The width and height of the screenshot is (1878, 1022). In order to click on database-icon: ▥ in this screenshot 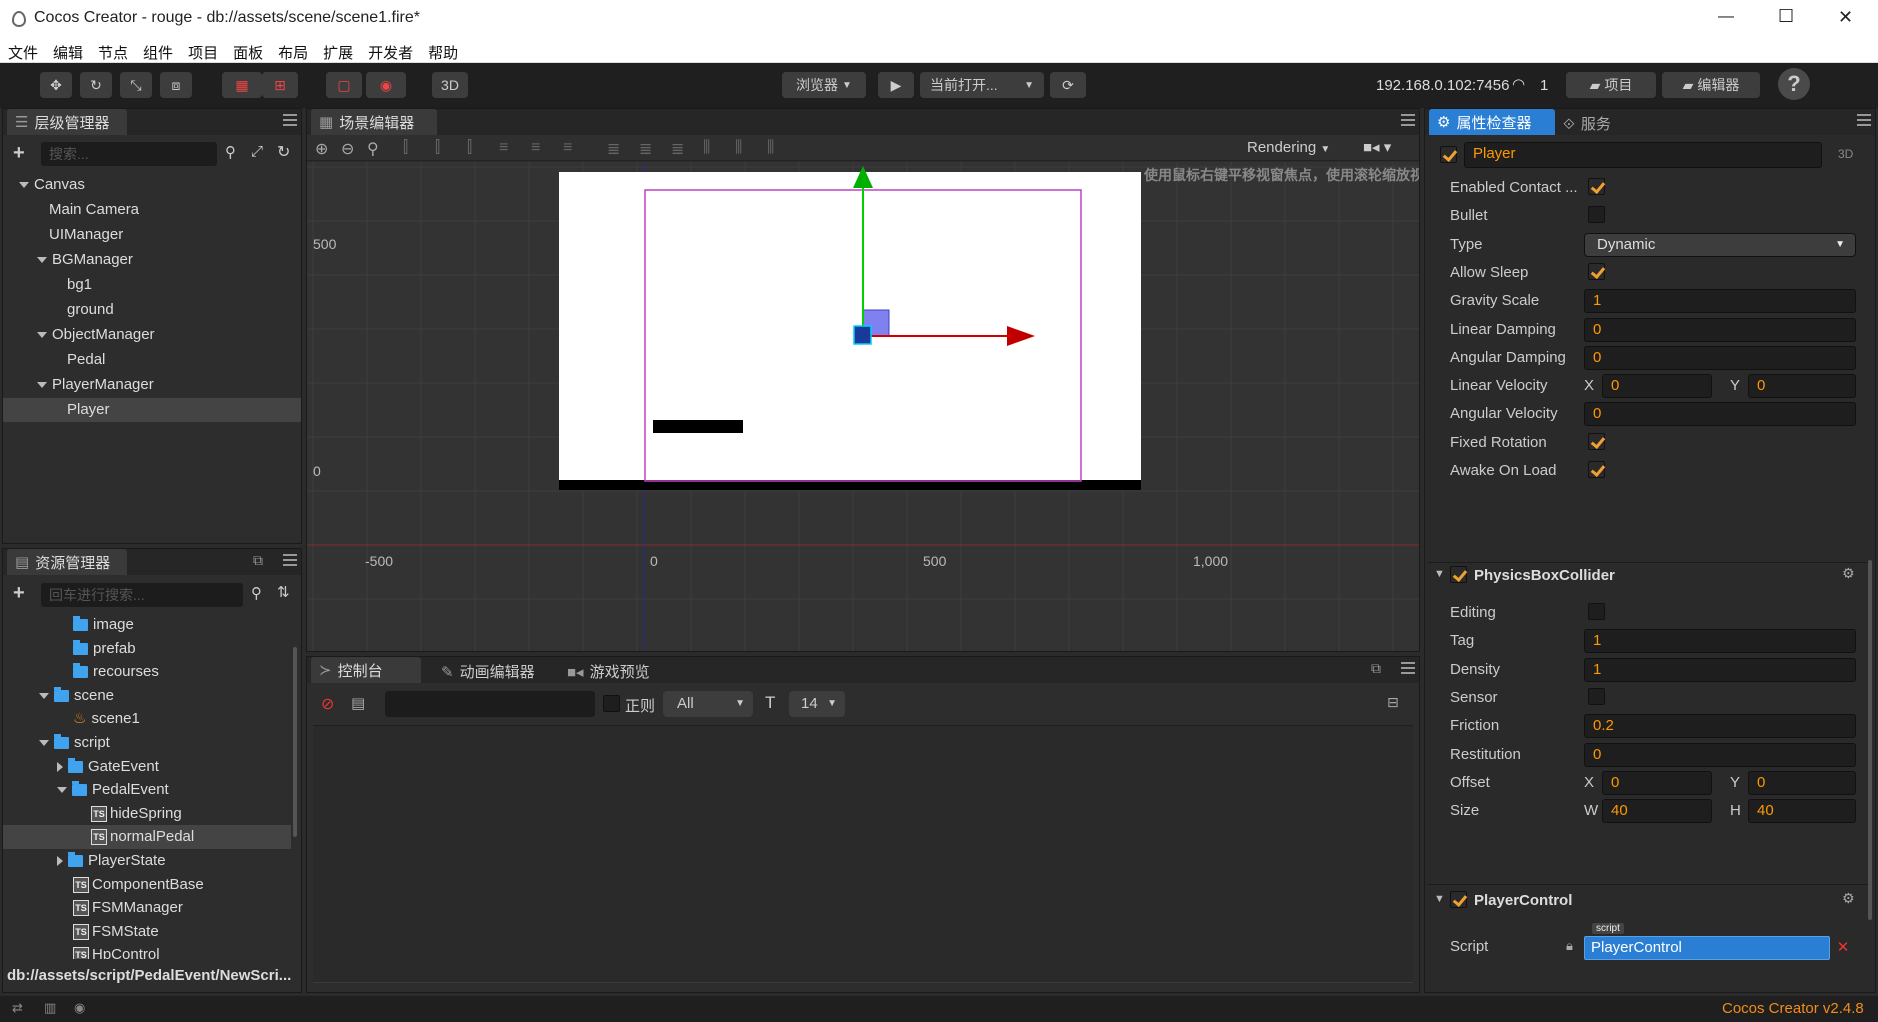, I will do `click(50, 1008)`.